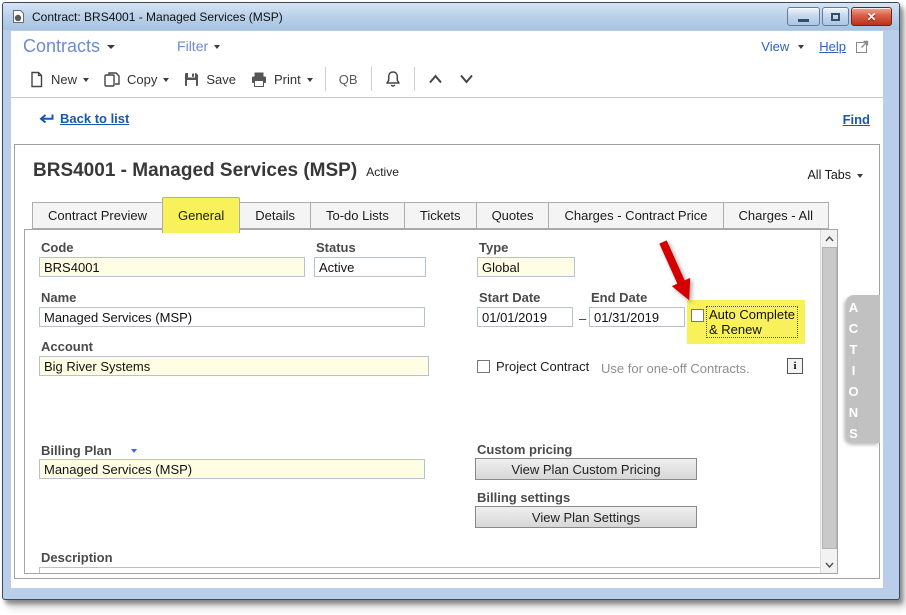 This screenshot has height=615, width=906. I want to click on menubar-right: View Help, so click(822, 46).